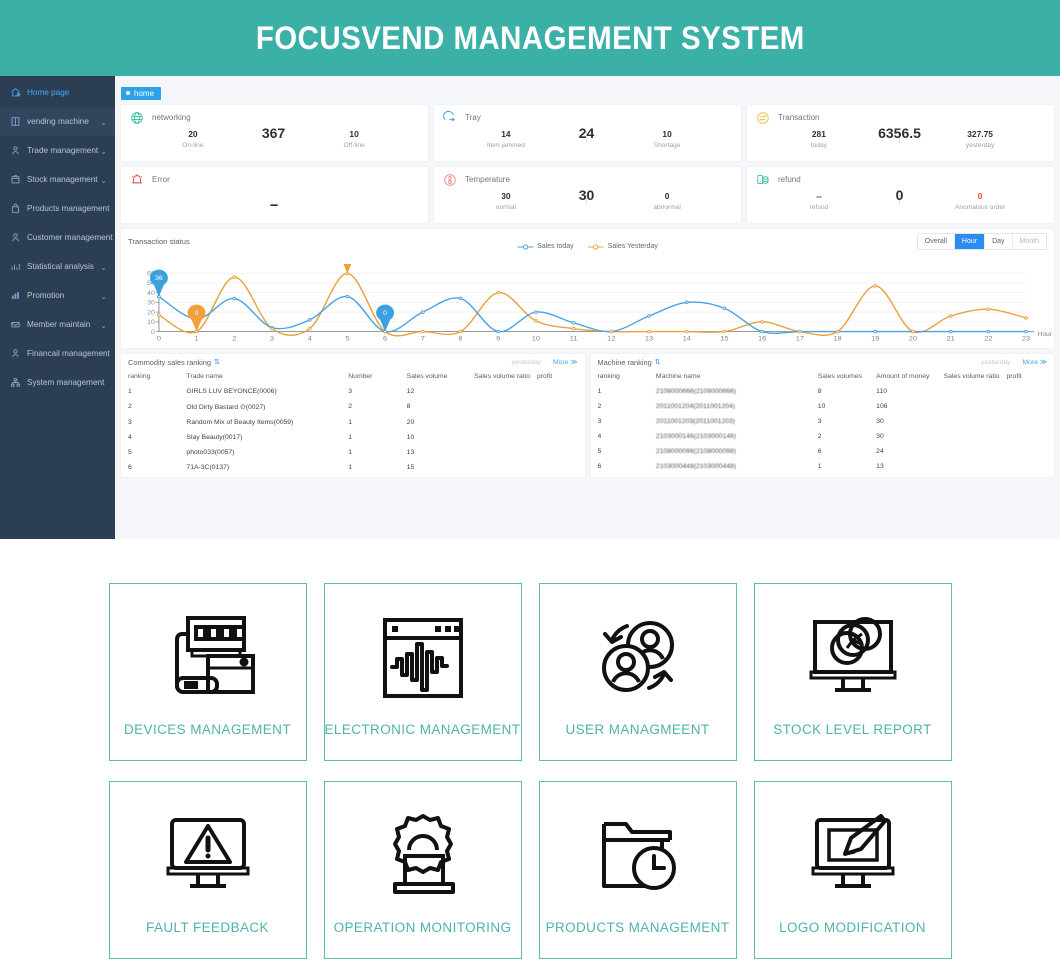 This screenshot has width=1060, height=967. Describe the element at coordinates (506, 133) in the screenshot. I see `stat-left-value: 14` at that location.